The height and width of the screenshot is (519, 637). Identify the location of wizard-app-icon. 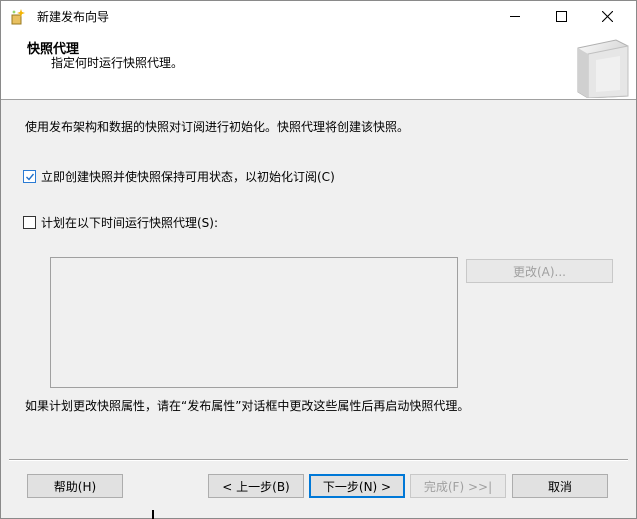
(18, 16).